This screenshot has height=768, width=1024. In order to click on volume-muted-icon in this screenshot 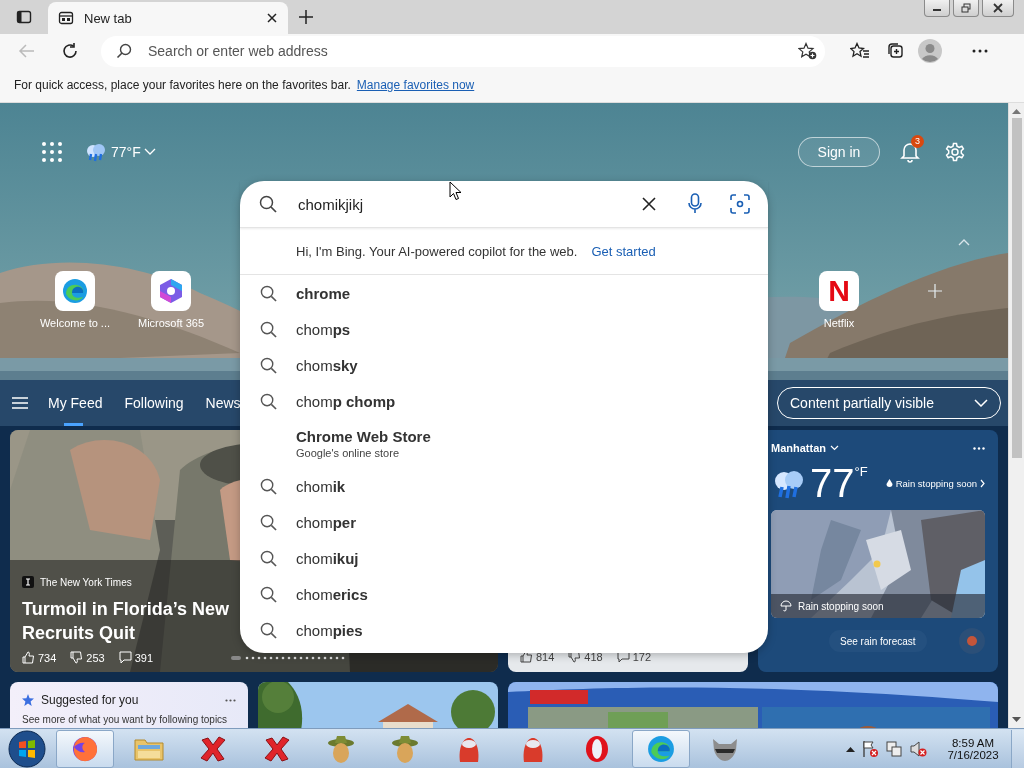, I will do `click(918, 748)`.